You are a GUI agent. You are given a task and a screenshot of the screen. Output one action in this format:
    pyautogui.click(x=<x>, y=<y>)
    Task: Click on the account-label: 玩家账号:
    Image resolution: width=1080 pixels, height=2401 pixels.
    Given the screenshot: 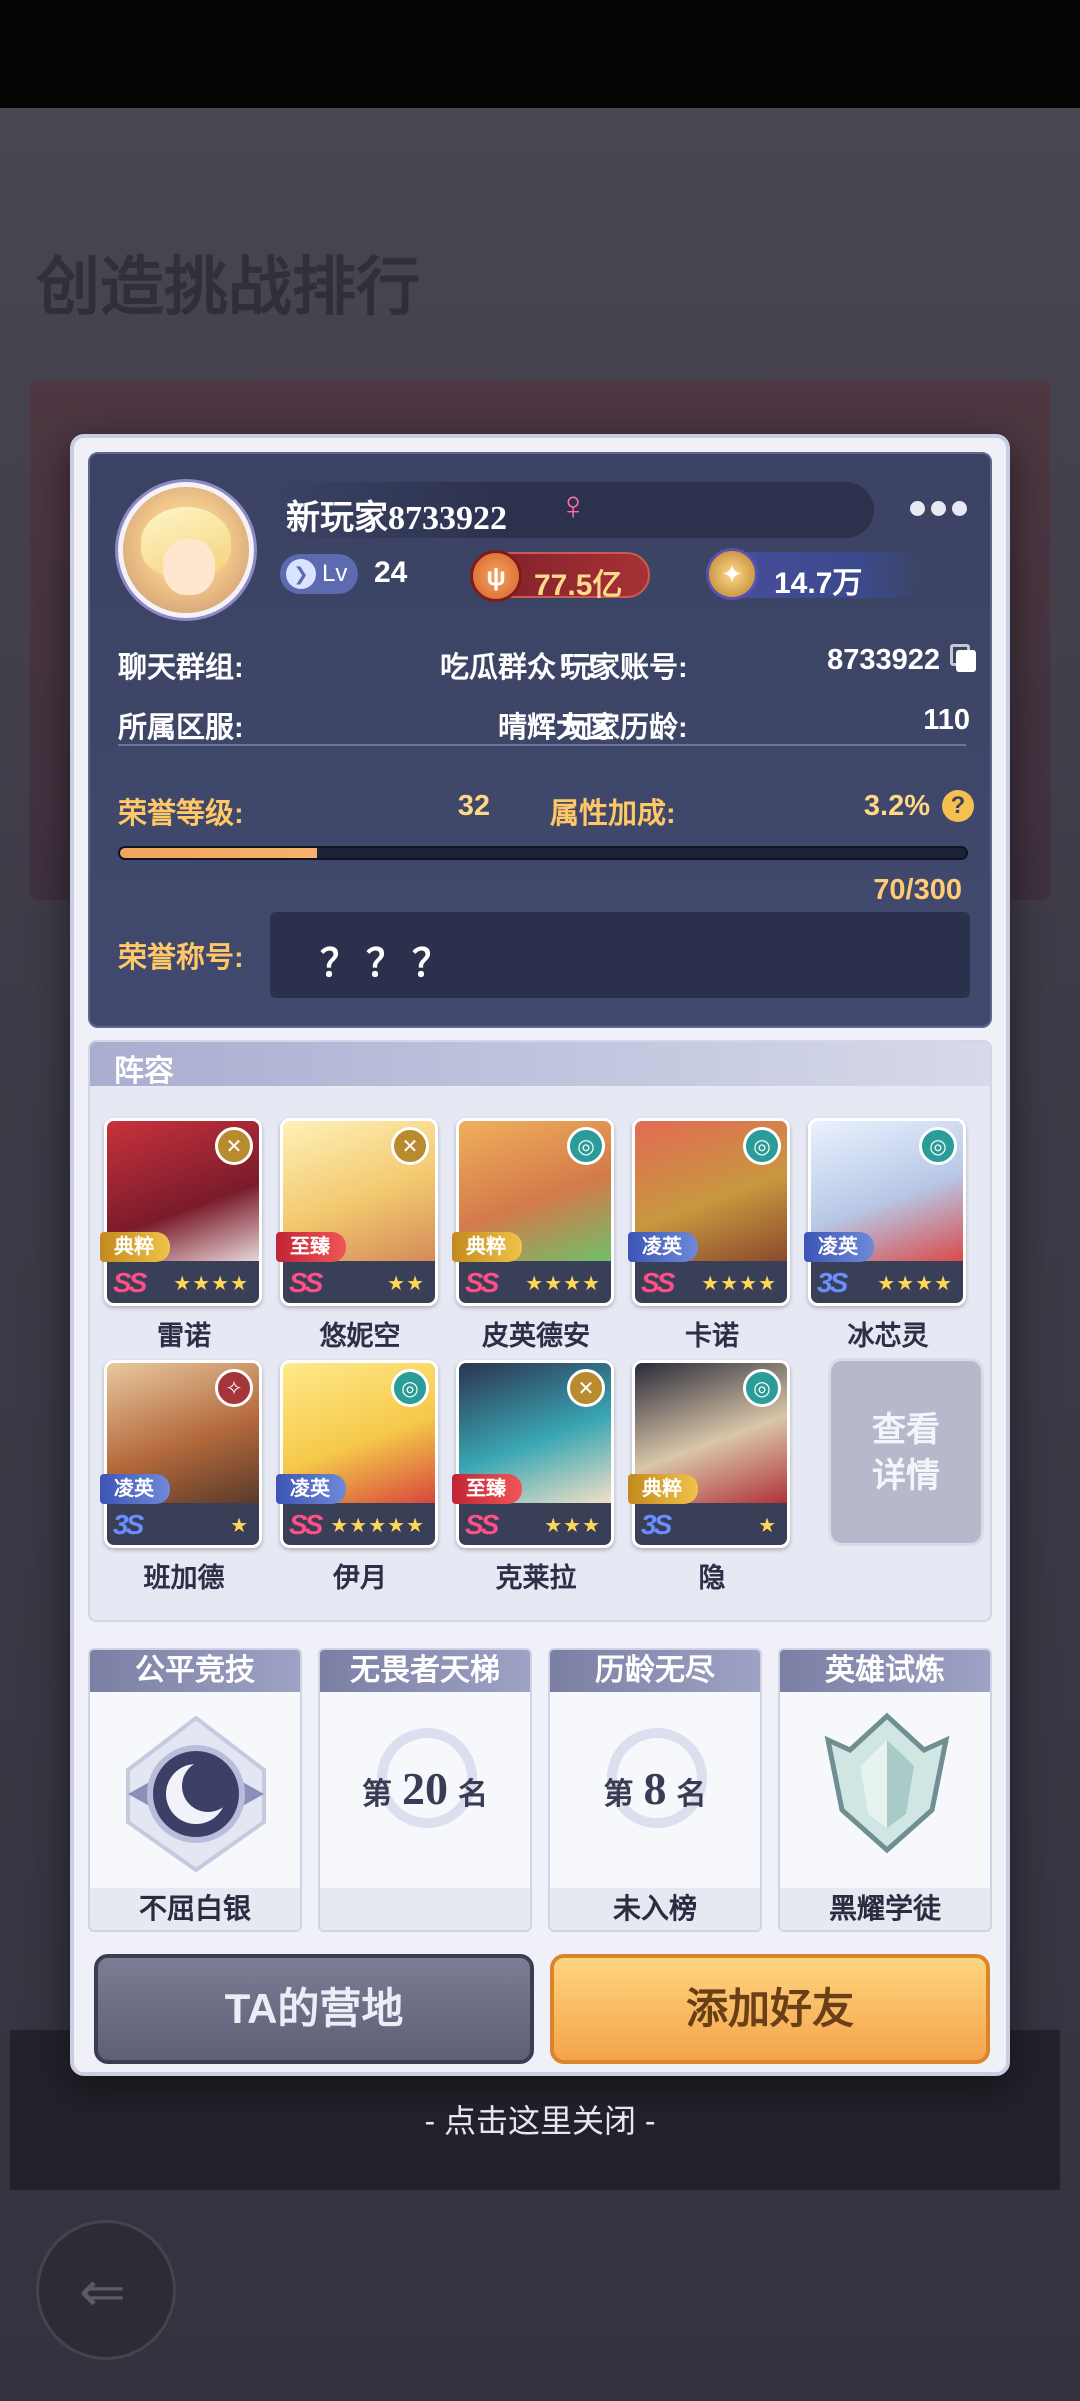 What is the action you would take?
    pyautogui.click(x=625, y=668)
    